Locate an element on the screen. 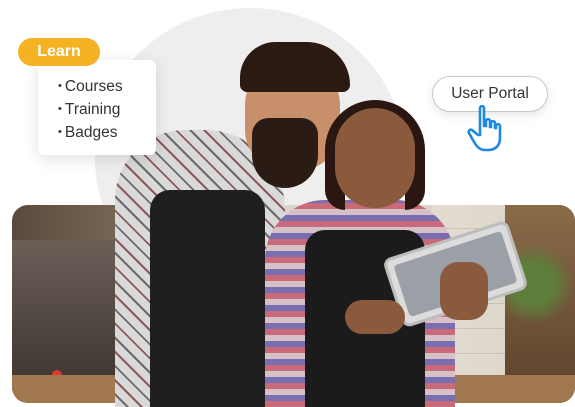  learn-list: Courses Training Badges is located at coordinates (107, 109).